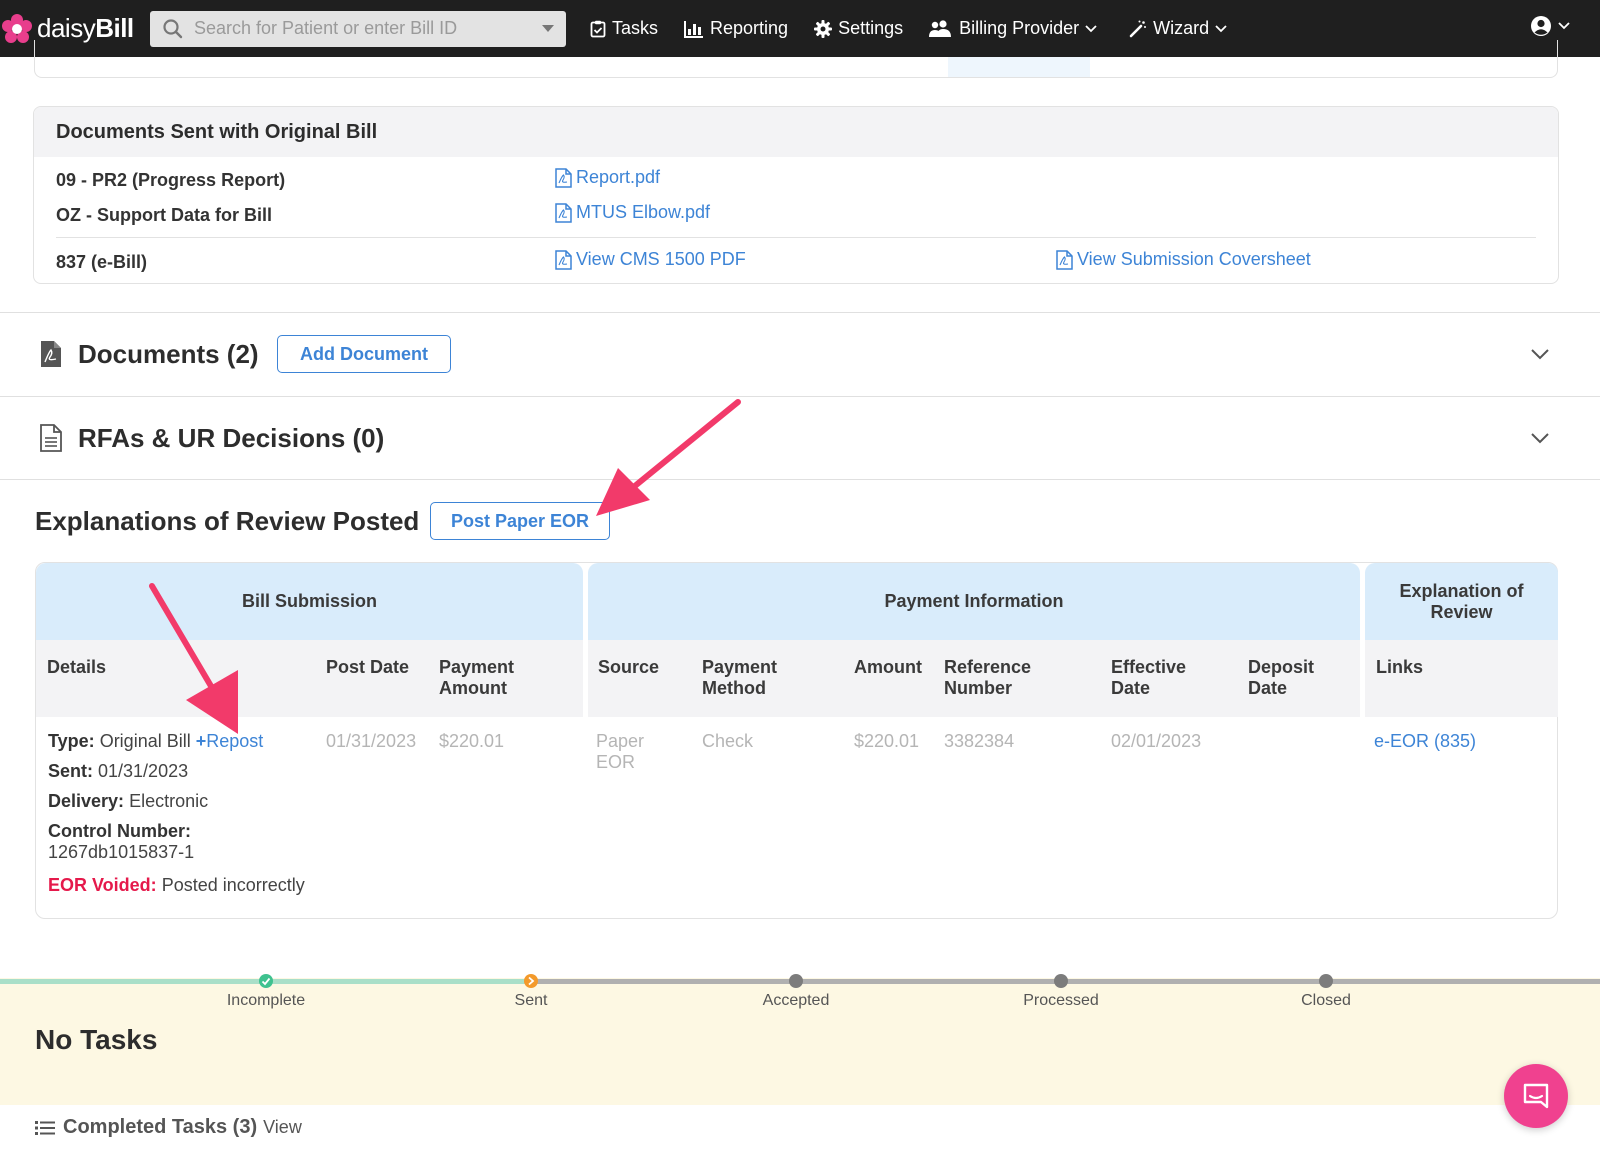 Image resolution: width=1600 pixels, height=1162 pixels. I want to click on detail-control-number: Control Number: 1267db1015837-1, so click(121, 841).